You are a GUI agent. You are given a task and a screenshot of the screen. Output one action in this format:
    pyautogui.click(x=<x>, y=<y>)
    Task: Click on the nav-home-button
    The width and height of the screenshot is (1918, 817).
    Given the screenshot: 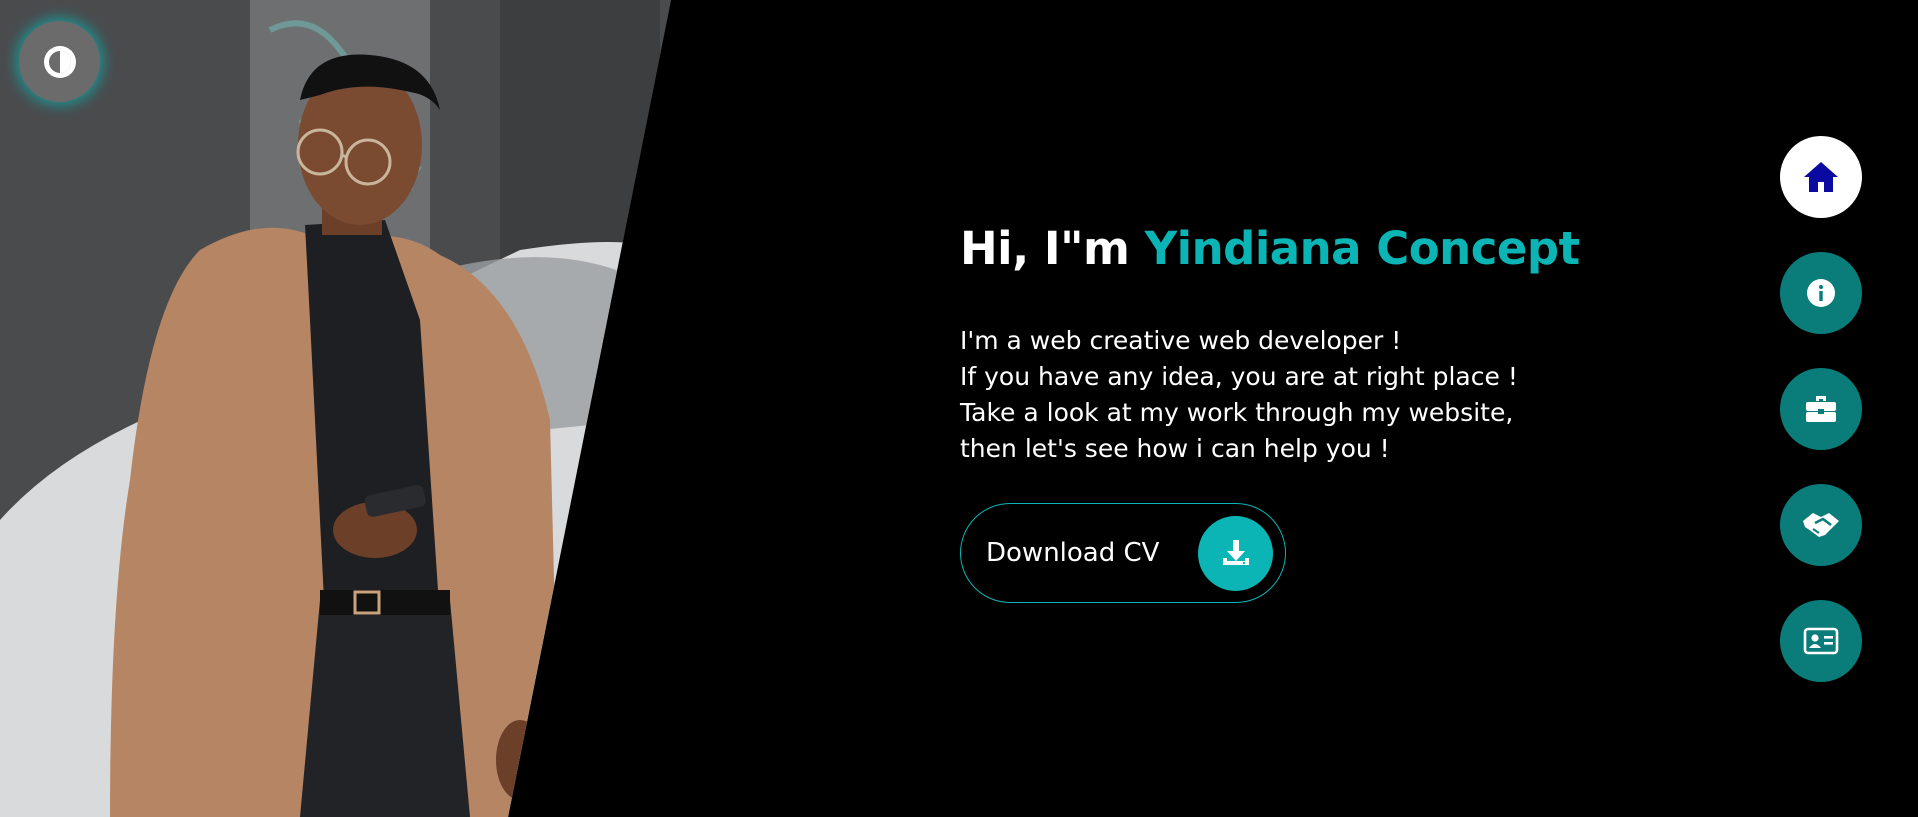 What is the action you would take?
    pyautogui.click(x=1821, y=177)
    